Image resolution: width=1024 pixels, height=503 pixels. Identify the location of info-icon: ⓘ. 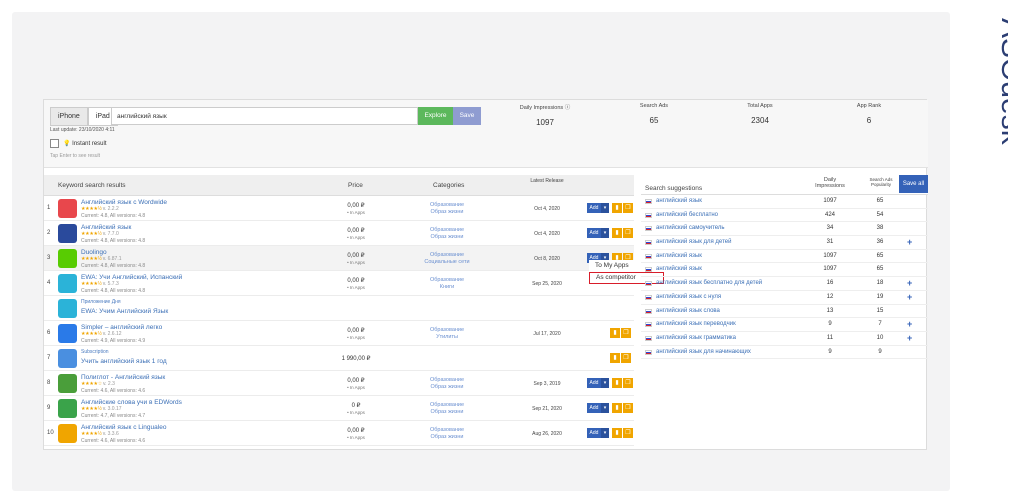
(568, 108).